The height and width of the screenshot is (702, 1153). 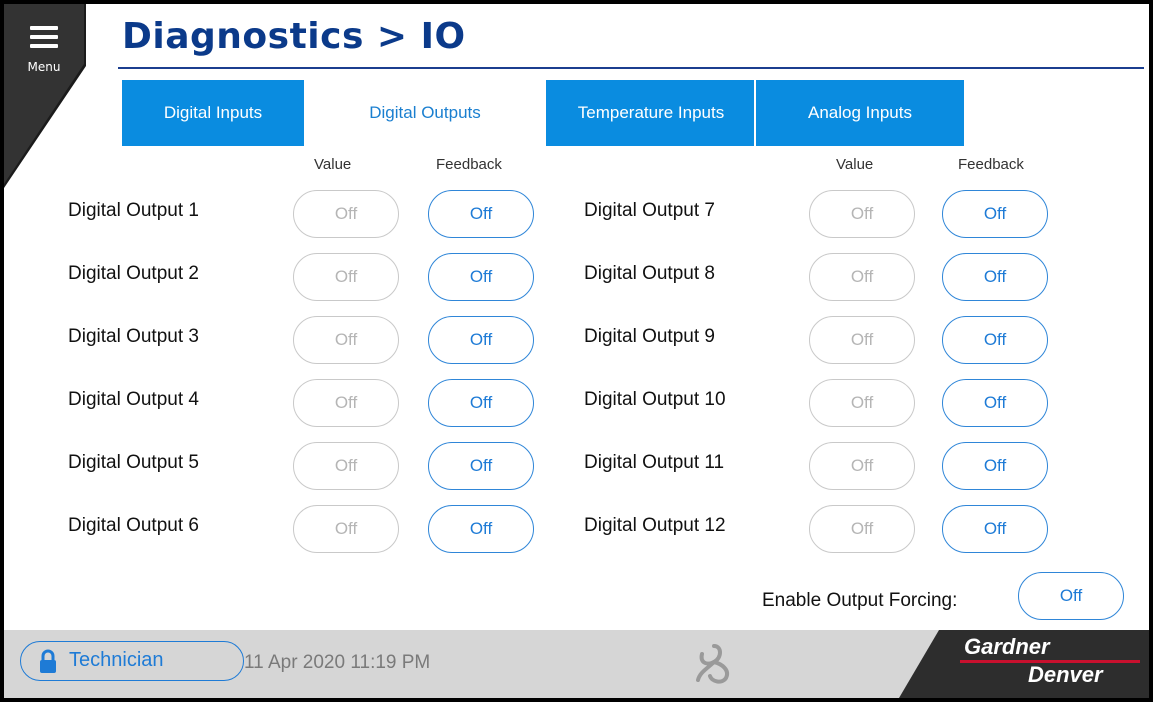 I want to click on menu-label: Menu, so click(x=44, y=67).